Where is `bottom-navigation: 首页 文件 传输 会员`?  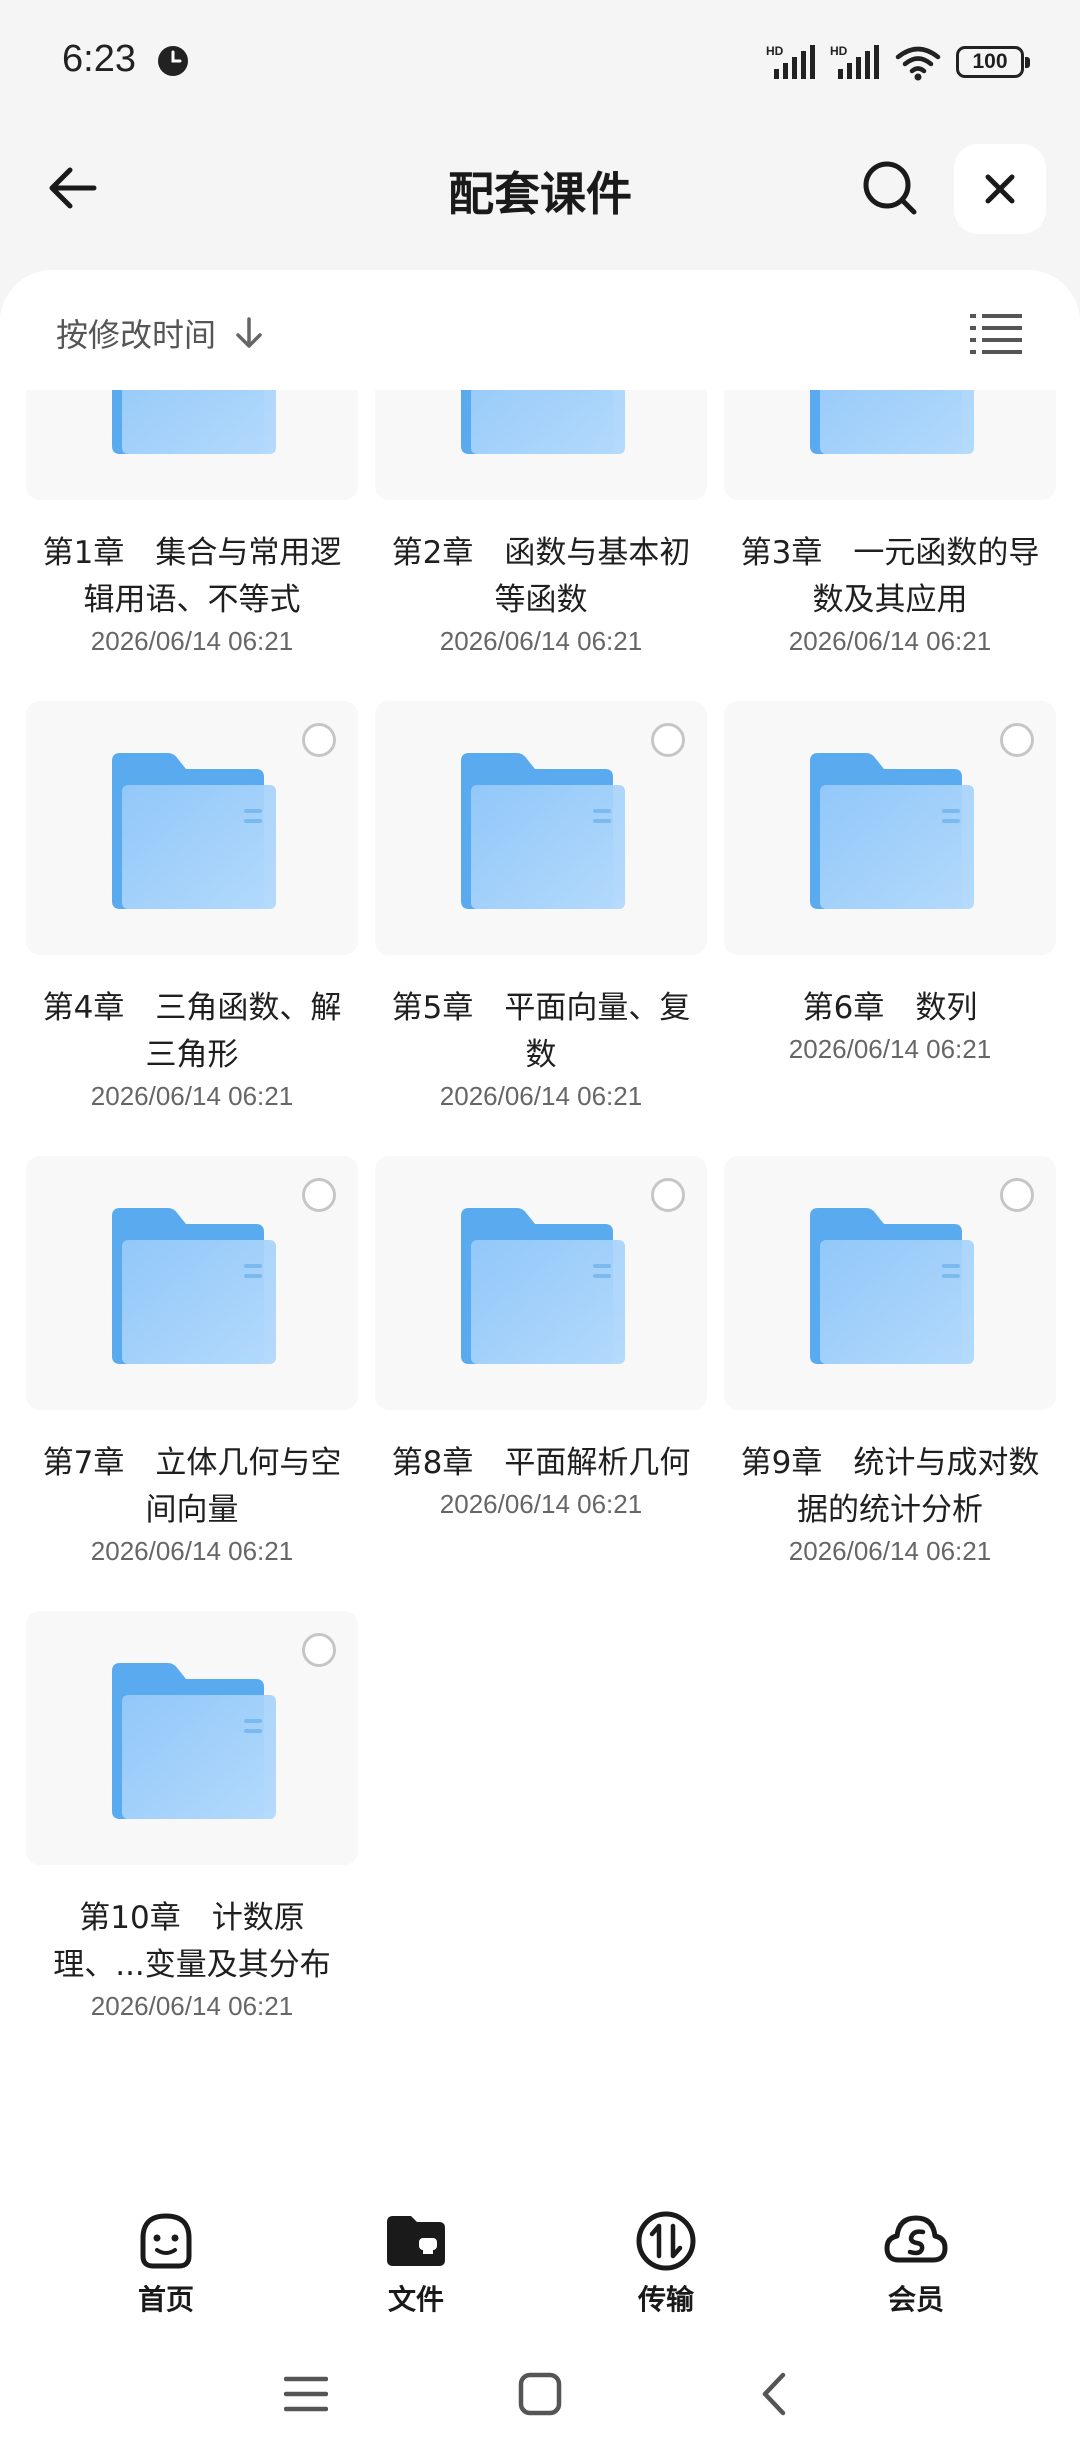
bottom-navigation: 首页 文件 传输 会员 is located at coordinates (540, 2255).